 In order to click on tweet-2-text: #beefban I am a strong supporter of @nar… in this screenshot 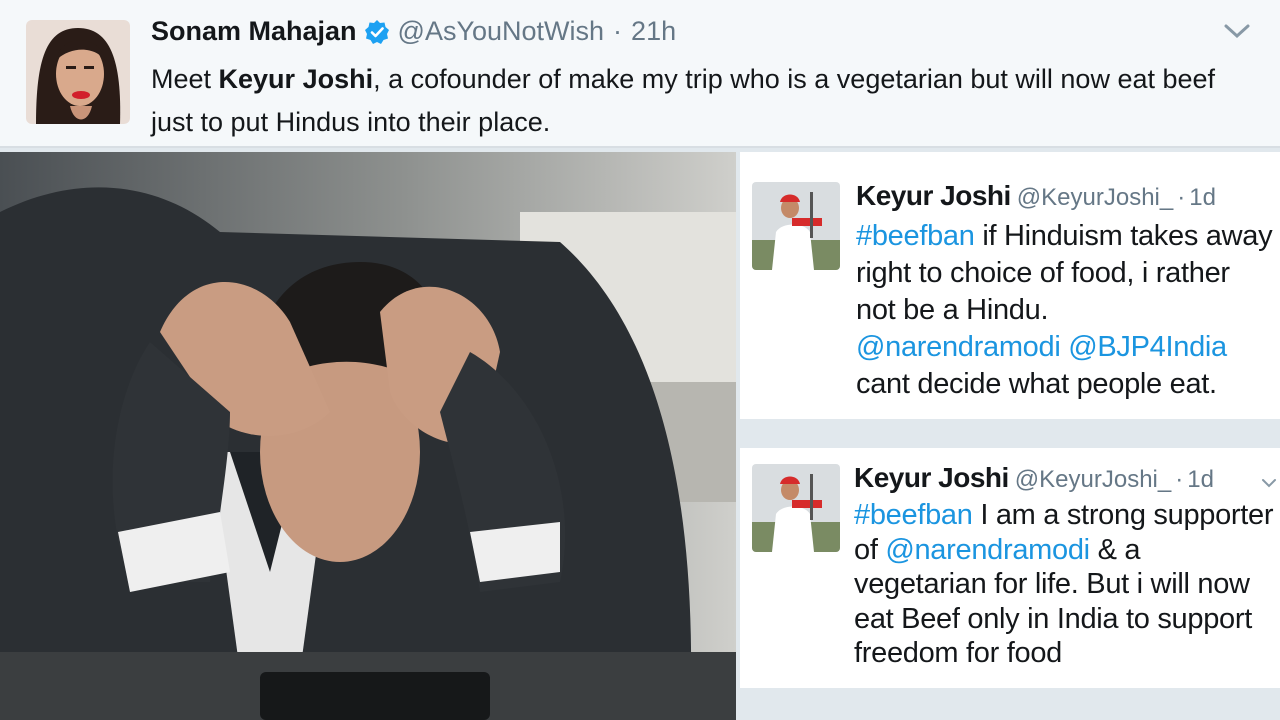, I will do `click(1066, 584)`.